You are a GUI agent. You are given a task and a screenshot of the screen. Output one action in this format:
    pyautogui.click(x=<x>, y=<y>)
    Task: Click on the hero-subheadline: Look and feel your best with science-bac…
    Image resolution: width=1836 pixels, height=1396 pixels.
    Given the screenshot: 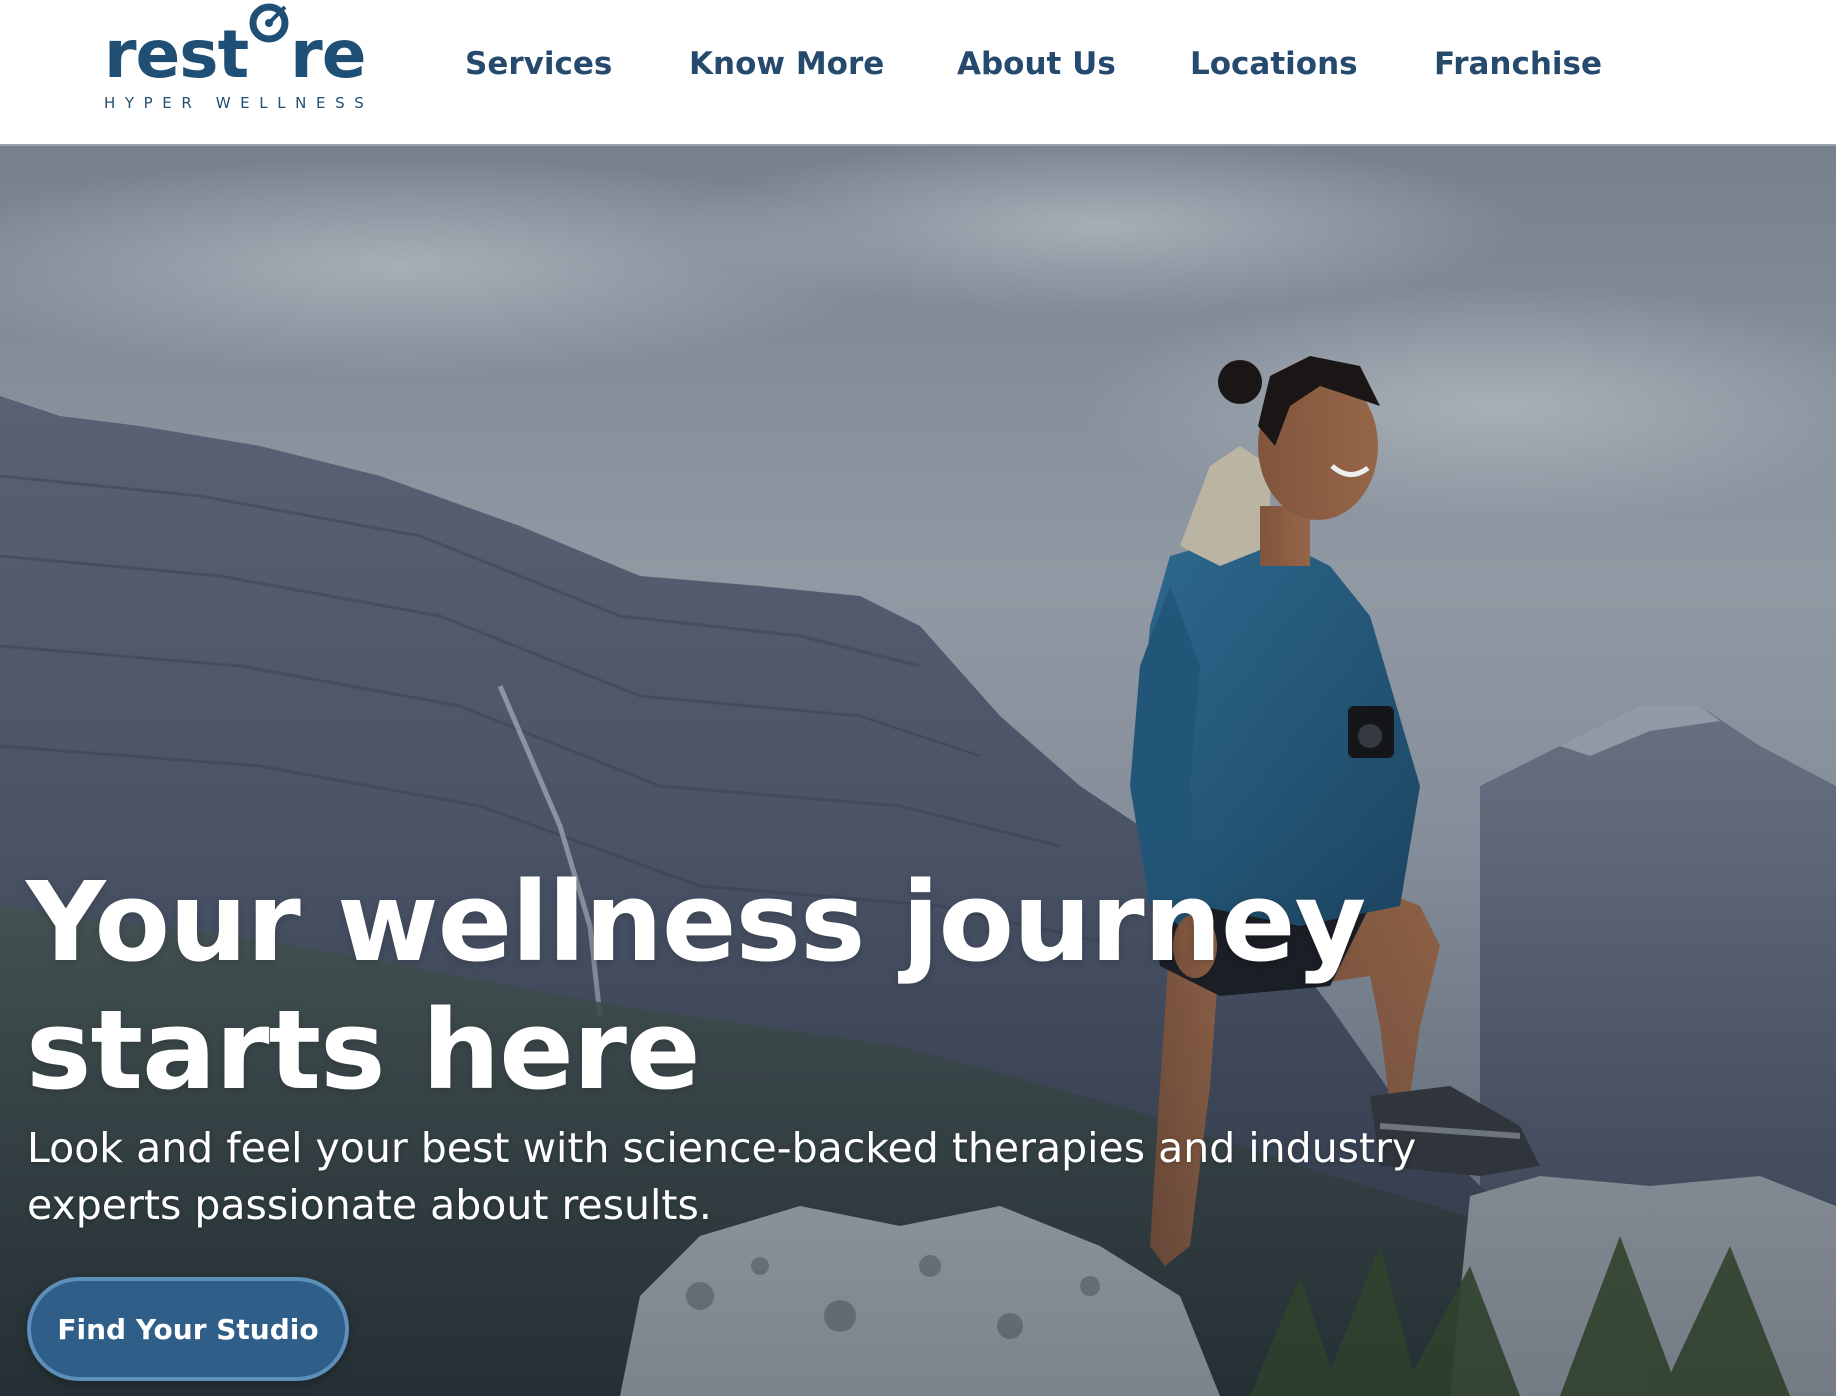 What is the action you would take?
    pyautogui.click(x=722, y=1176)
    